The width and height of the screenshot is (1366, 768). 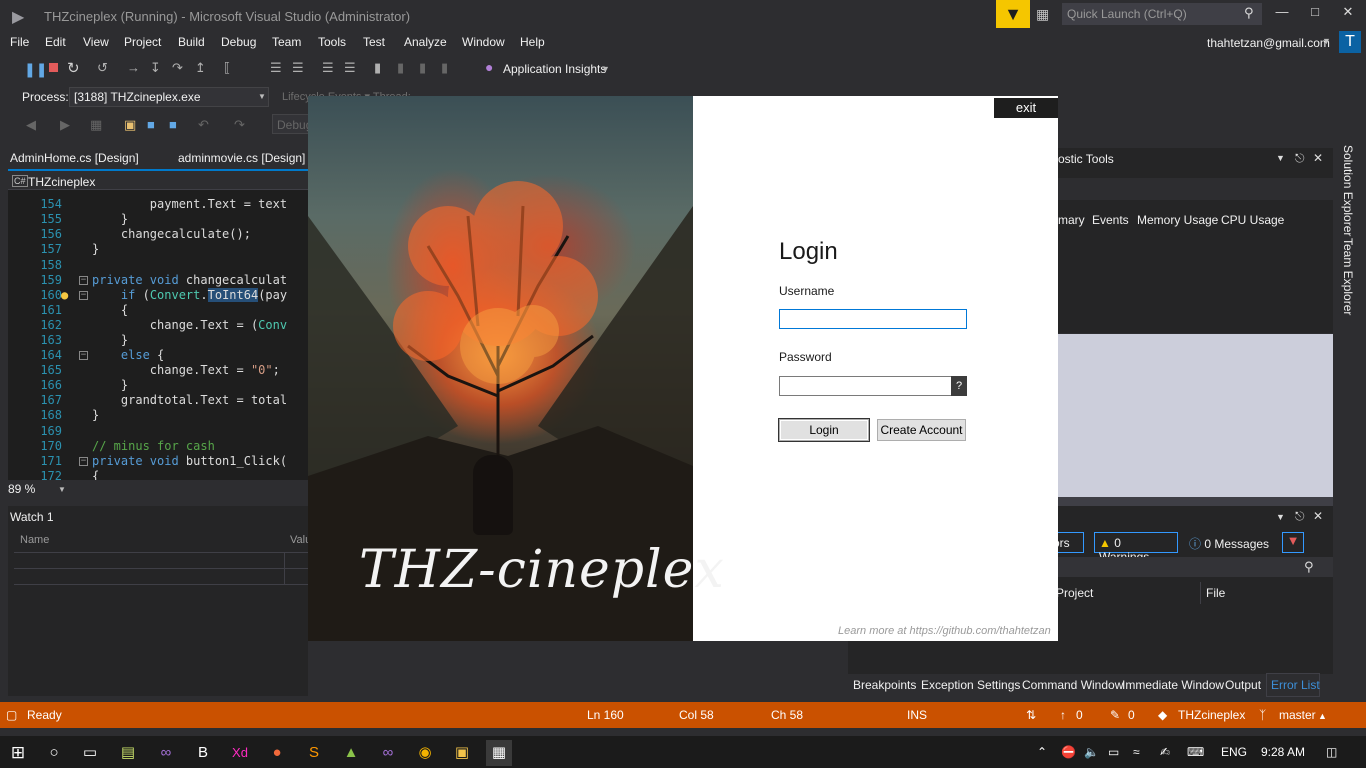 What do you see at coordinates (1243, 685) in the screenshot?
I see `tab-output: Output` at bounding box center [1243, 685].